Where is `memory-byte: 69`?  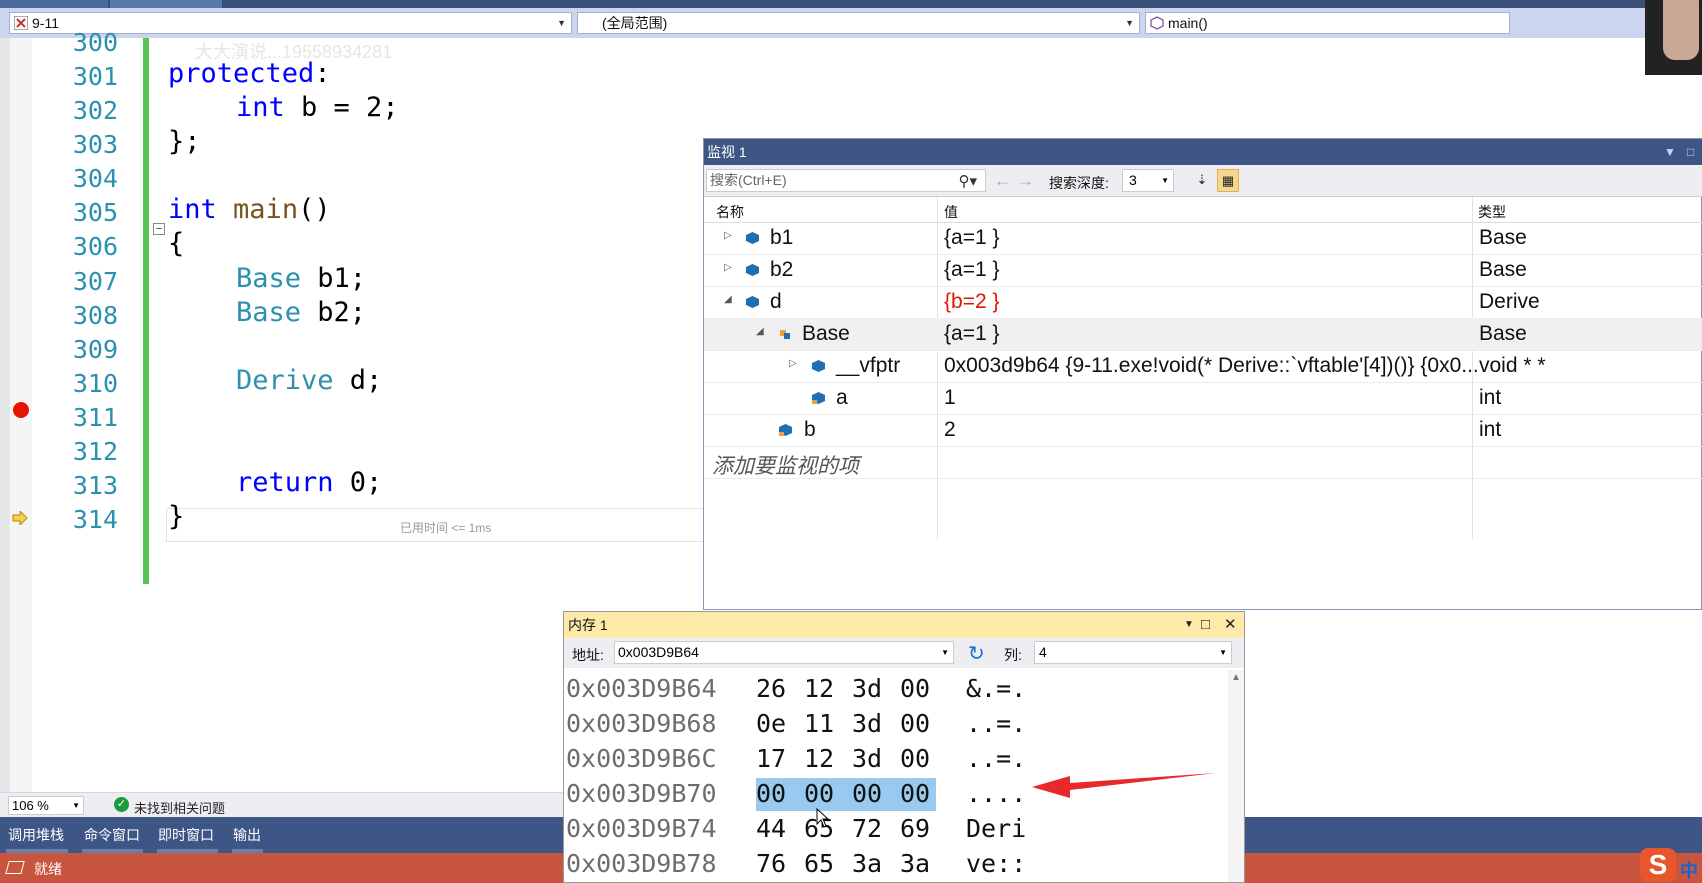
memory-byte: 69 is located at coordinates (915, 828).